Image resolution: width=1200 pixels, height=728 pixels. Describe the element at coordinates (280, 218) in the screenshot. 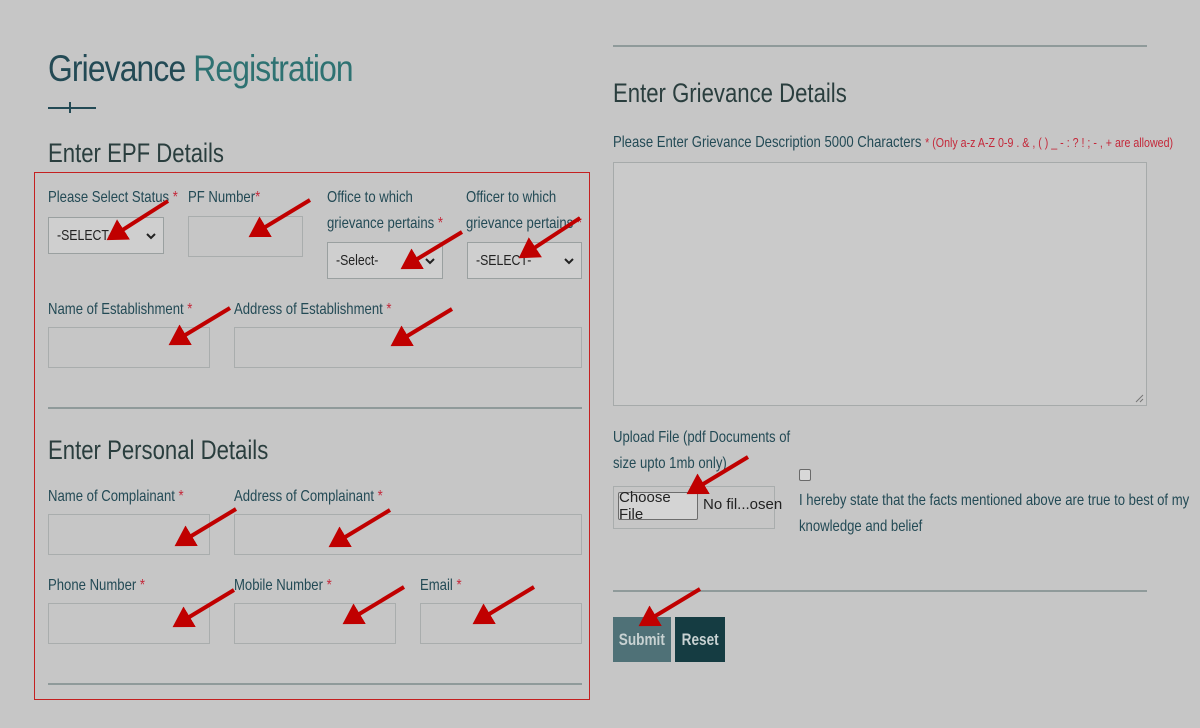

I see `arrow-pf-number` at that location.